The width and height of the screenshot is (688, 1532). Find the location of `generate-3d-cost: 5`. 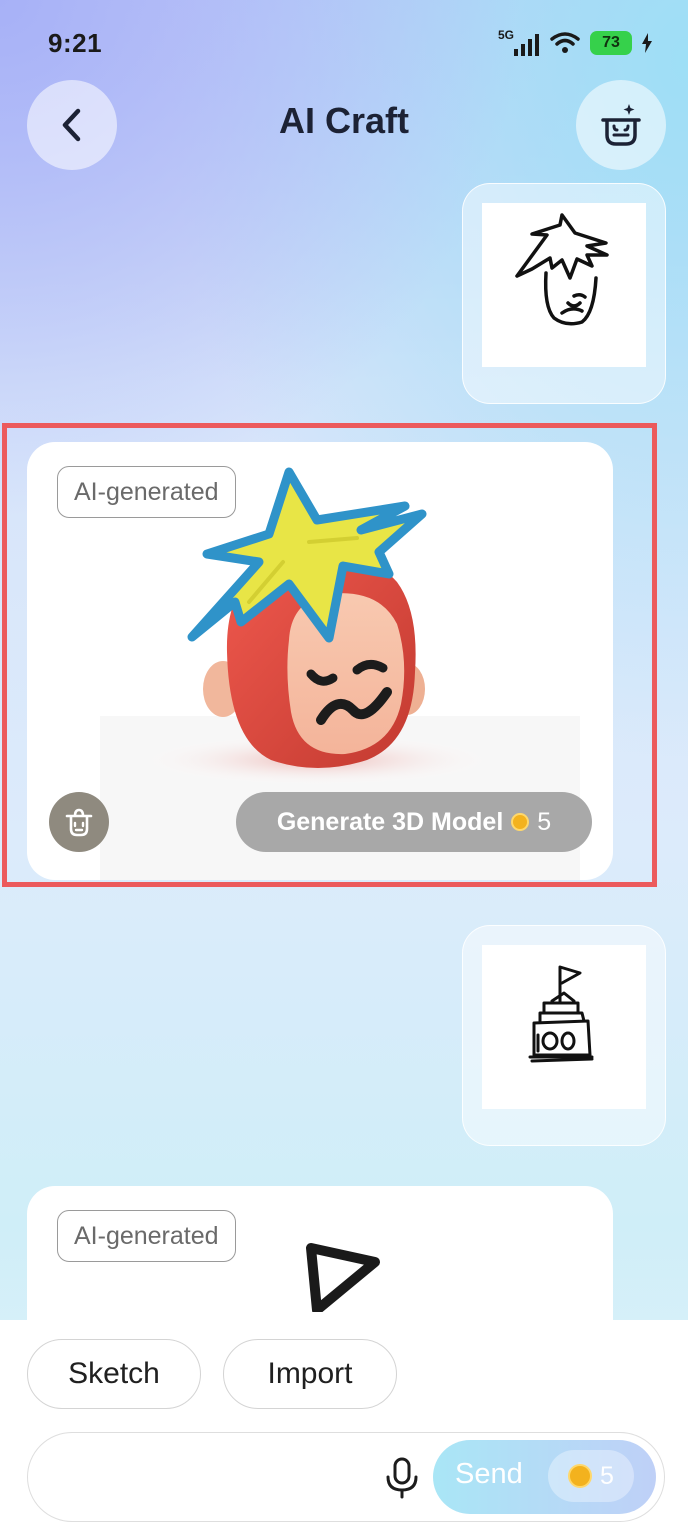

generate-3d-cost: 5 is located at coordinates (544, 821).